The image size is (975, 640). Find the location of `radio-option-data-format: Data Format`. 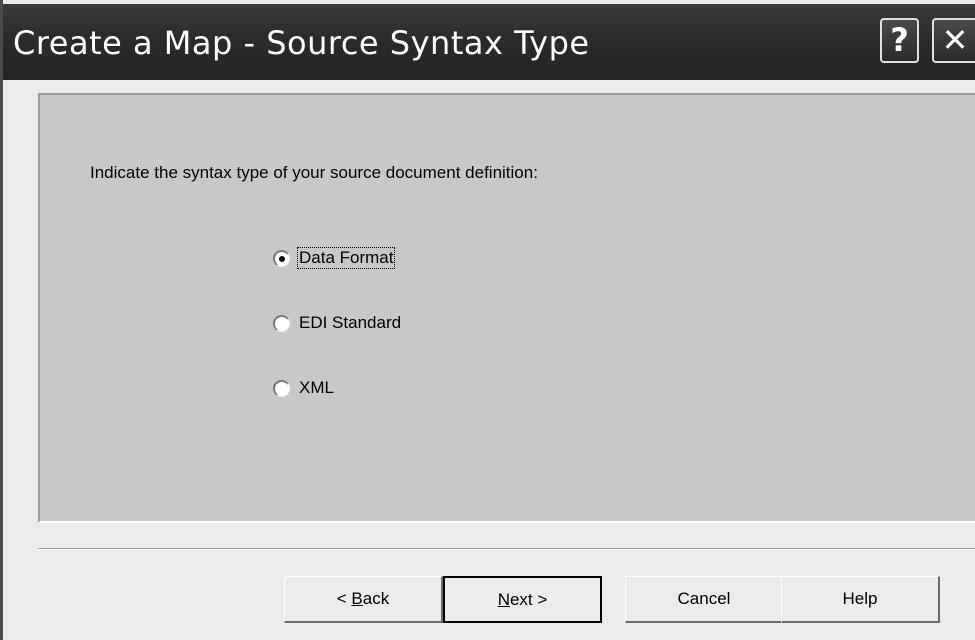

radio-option-data-format: Data Format is located at coordinates (334, 258).